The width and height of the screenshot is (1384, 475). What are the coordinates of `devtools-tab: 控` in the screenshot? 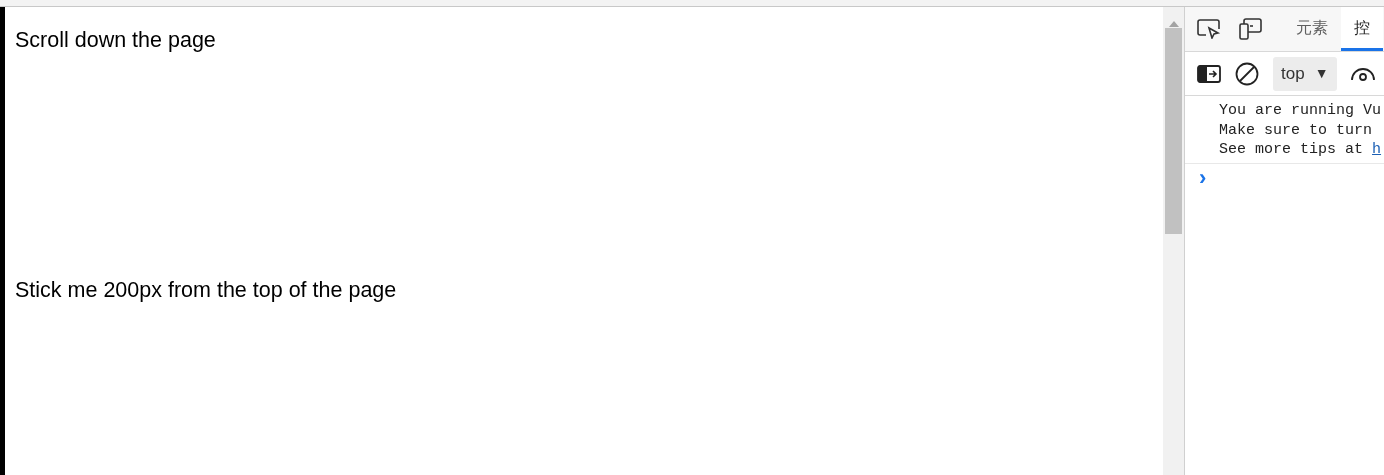 It's located at (1362, 29).